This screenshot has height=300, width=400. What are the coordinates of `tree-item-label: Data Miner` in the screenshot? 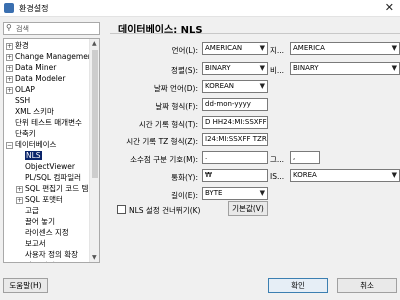 It's located at (36, 67).